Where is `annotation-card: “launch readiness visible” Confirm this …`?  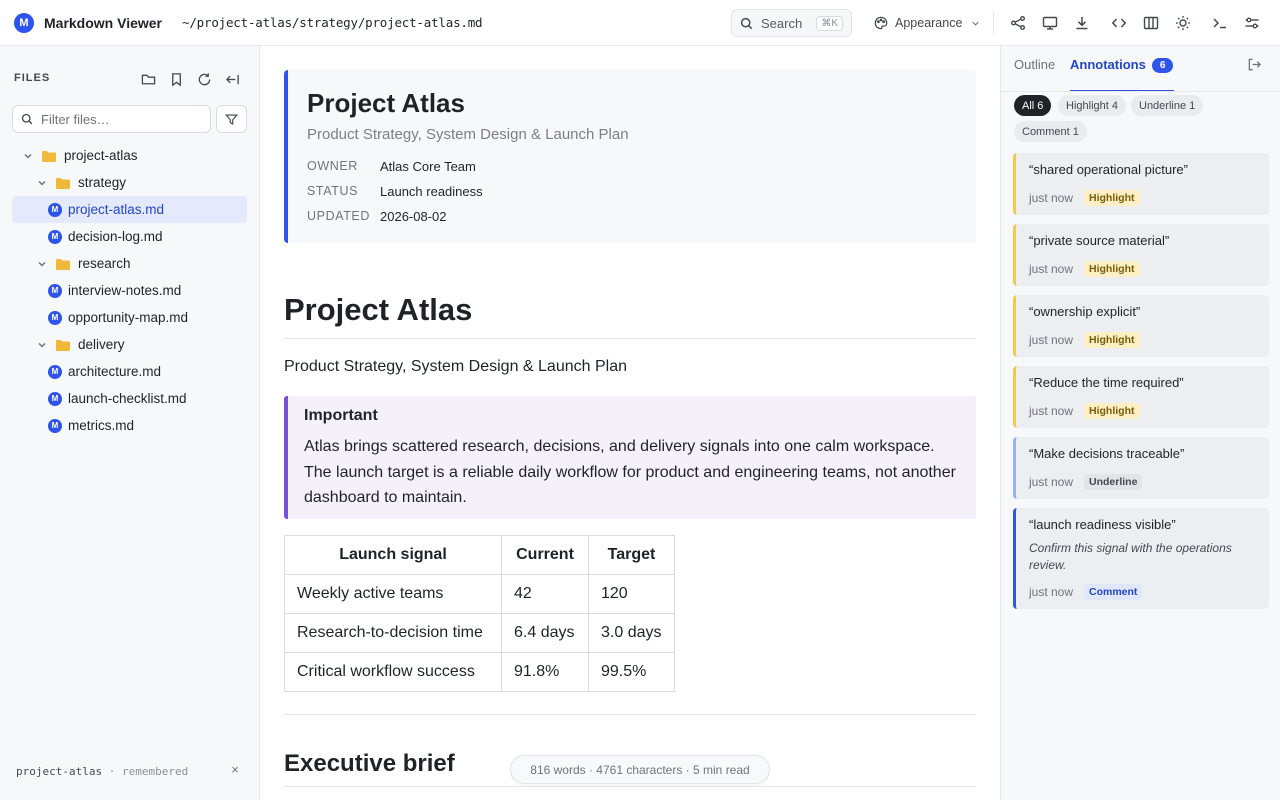
annotation-card: “launch readiness visible” Confirm this … is located at coordinates (1141, 558).